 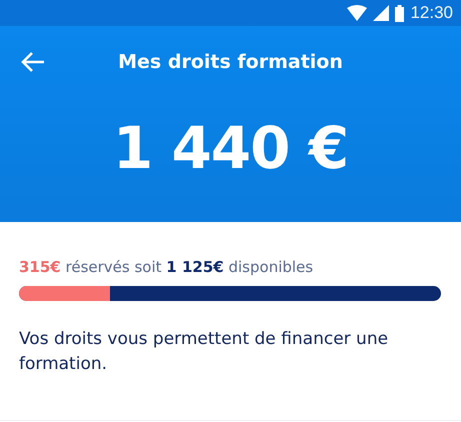 I want to click on balance-amount: 1 440 €, so click(x=230, y=148).